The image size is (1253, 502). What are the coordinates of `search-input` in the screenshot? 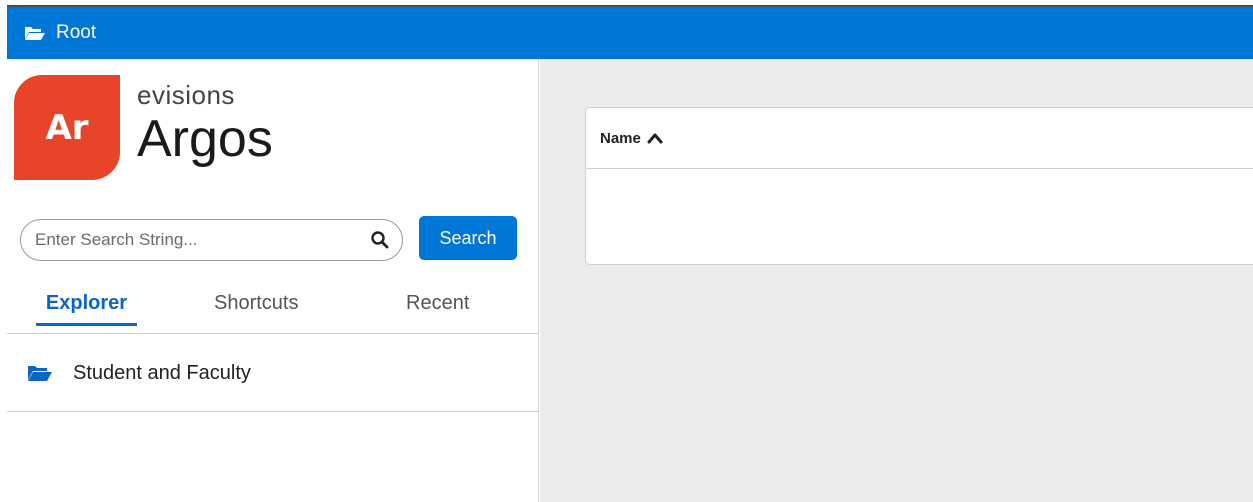 It's located at (202, 240).